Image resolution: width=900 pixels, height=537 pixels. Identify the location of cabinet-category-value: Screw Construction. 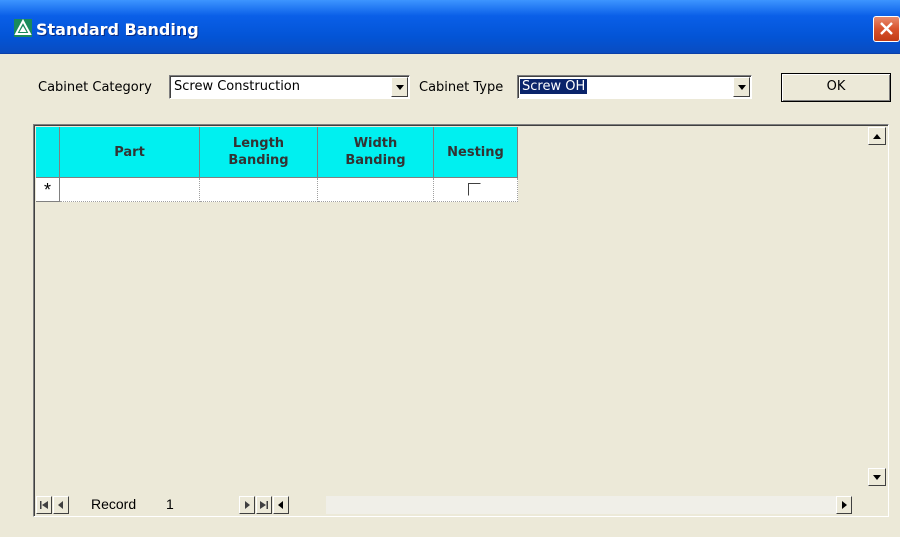
(237, 86).